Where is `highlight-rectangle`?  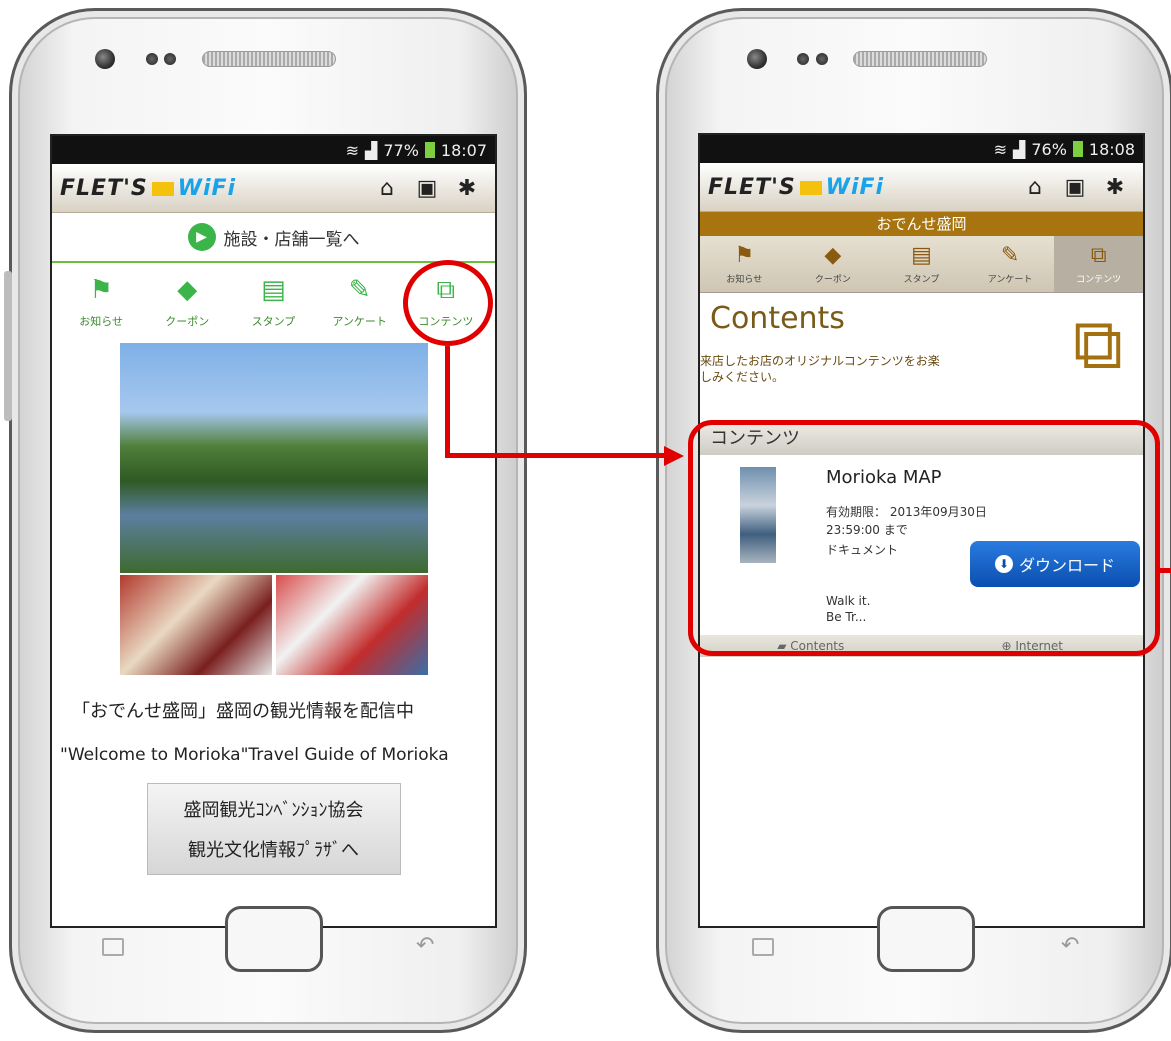 highlight-rectangle is located at coordinates (924, 538).